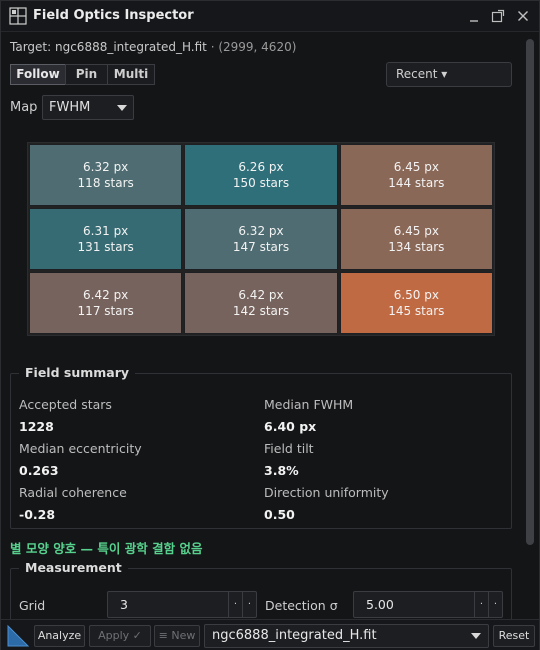  What do you see at coordinates (428, 604) in the screenshot?
I see `detection-sigma-spinbox: 5.00 · ·` at bounding box center [428, 604].